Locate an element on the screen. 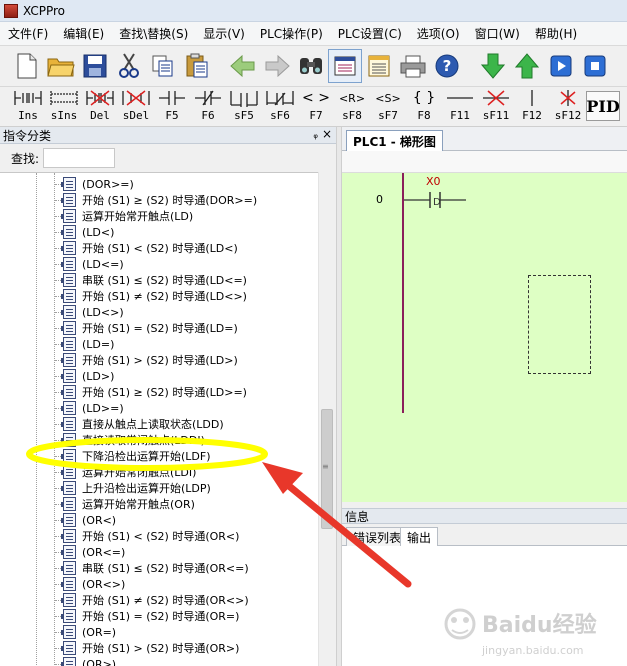  insert-column-button: sIns is located at coordinates (64, 106).